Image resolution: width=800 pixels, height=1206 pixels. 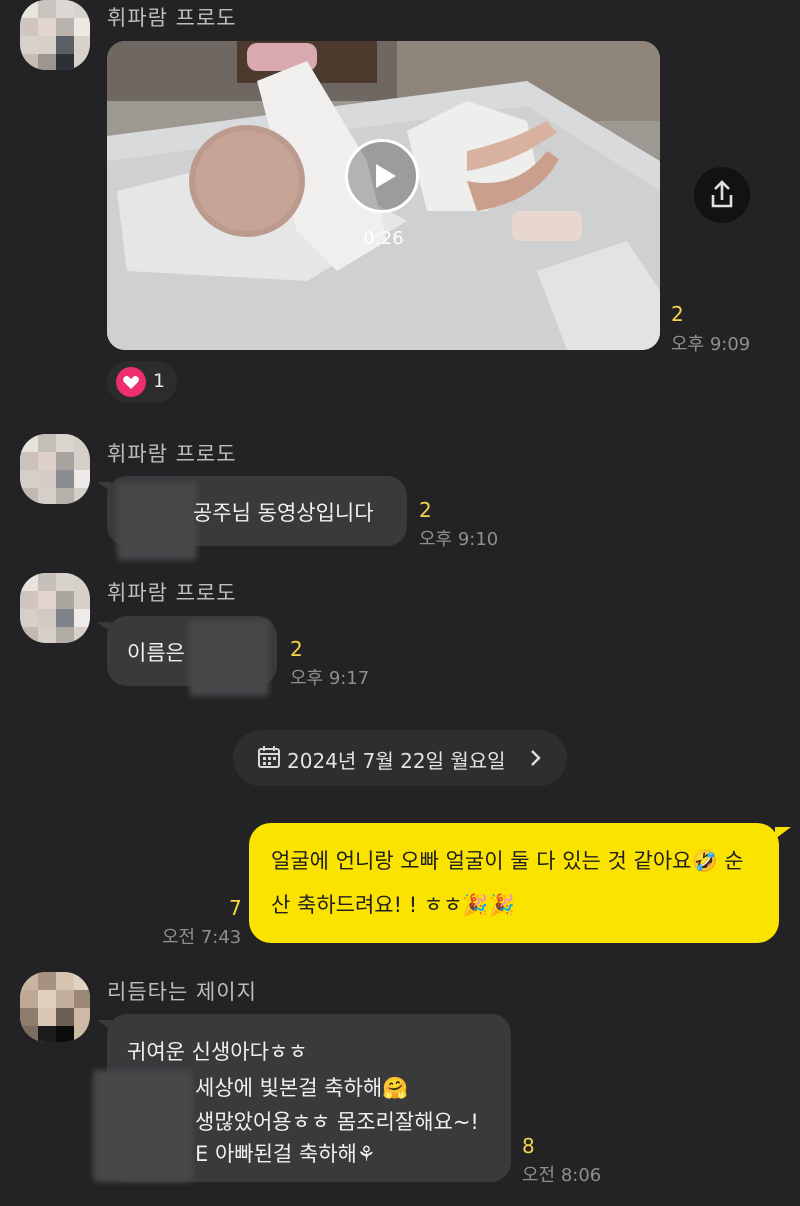 I want to click on message-time: 오전 8:06, so click(x=562, y=1175).